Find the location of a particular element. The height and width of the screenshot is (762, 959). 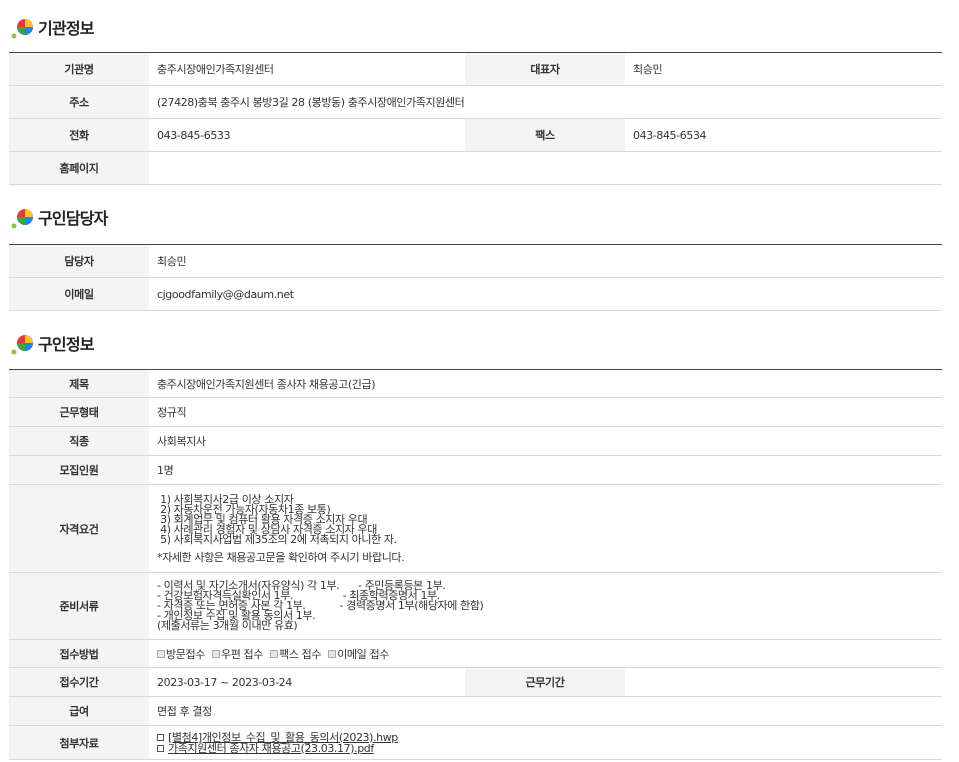

job-count: 1명 is located at coordinates (546, 470).